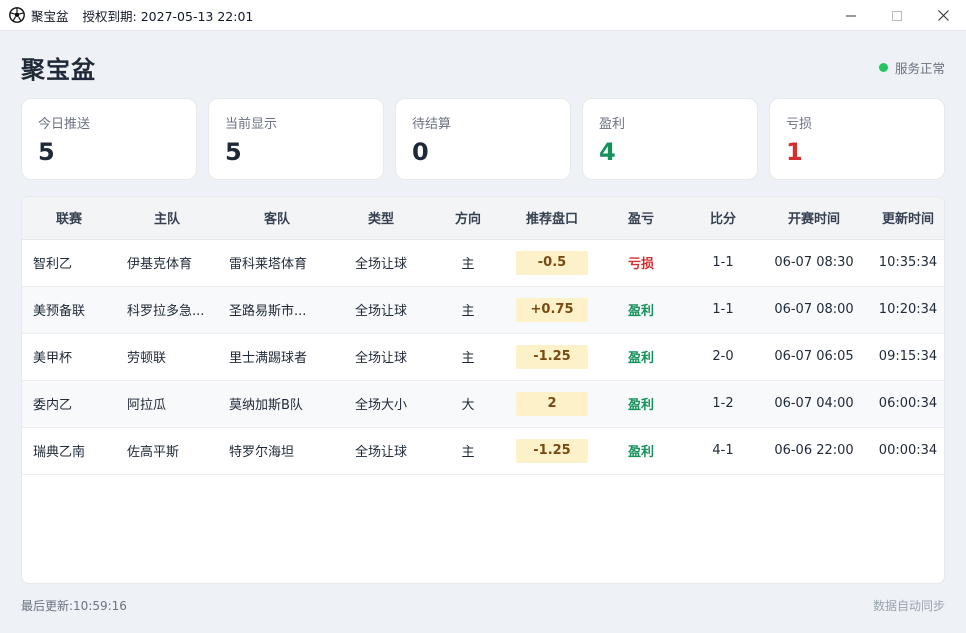 This screenshot has height=633, width=966. I want to click on status-dot-icon, so click(883, 67).